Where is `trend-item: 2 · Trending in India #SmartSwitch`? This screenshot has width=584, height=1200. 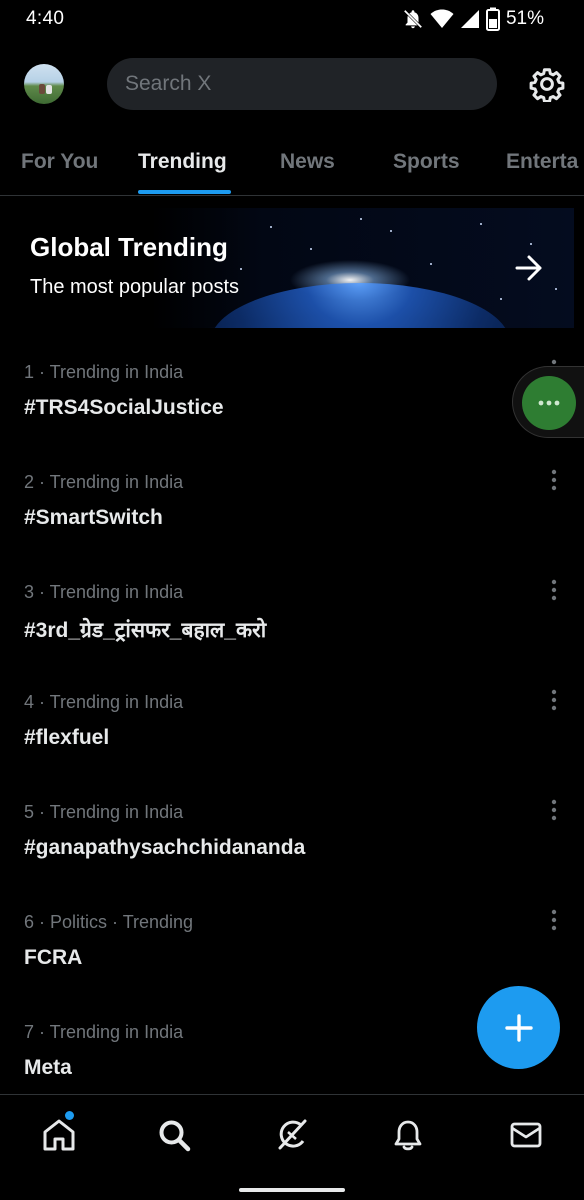 trend-item: 2 · Trending in India #SmartSwitch is located at coordinates (292, 525).